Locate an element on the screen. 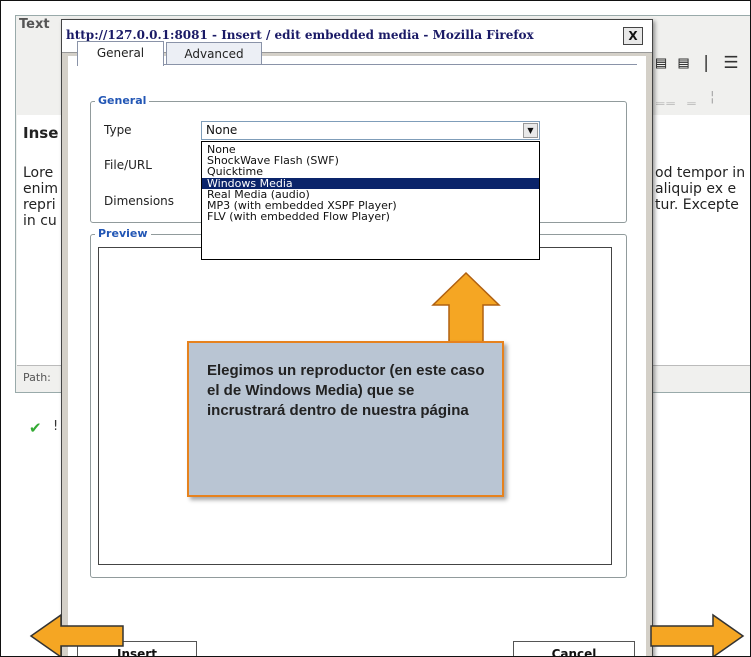 Image resolution: width=751 pixels, height=657 pixels. type-label: Type is located at coordinates (118, 130).